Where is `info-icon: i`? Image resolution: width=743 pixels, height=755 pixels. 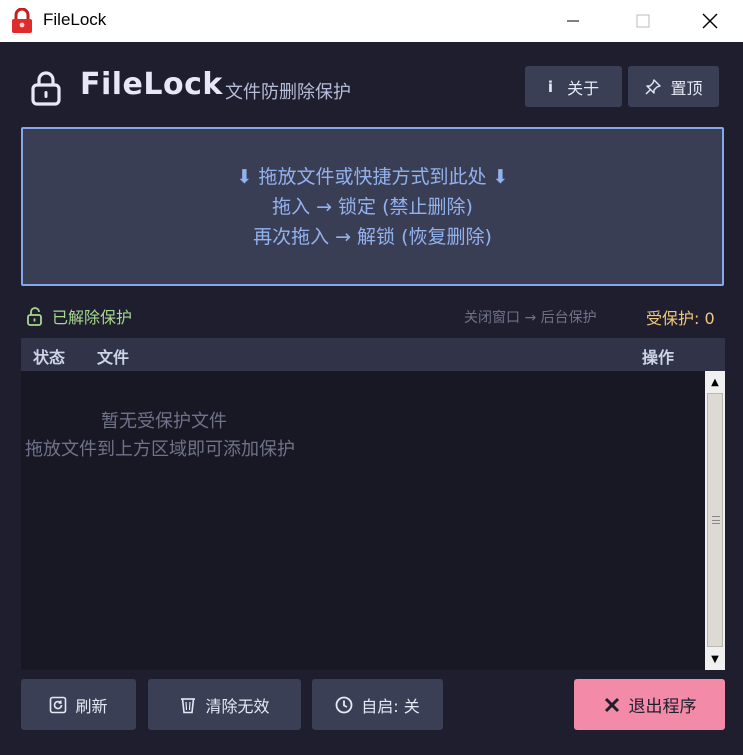 info-icon: i is located at coordinates (550, 86).